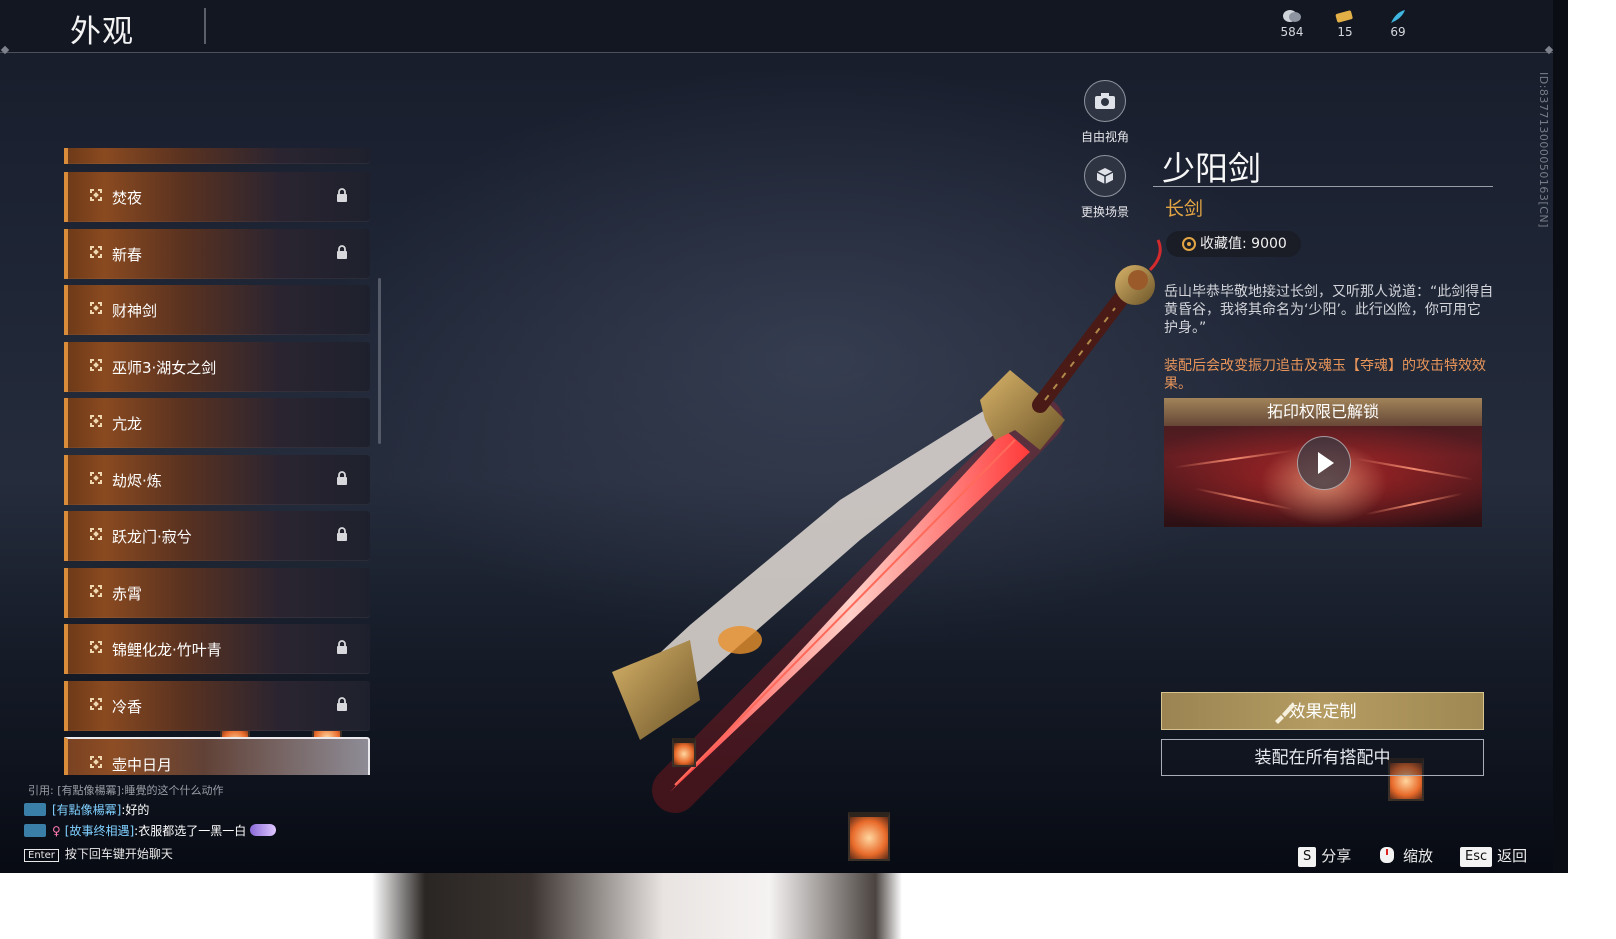  What do you see at coordinates (1512, 856) in the screenshot?
I see `back-label: 返回` at bounding box center [1512, 856].